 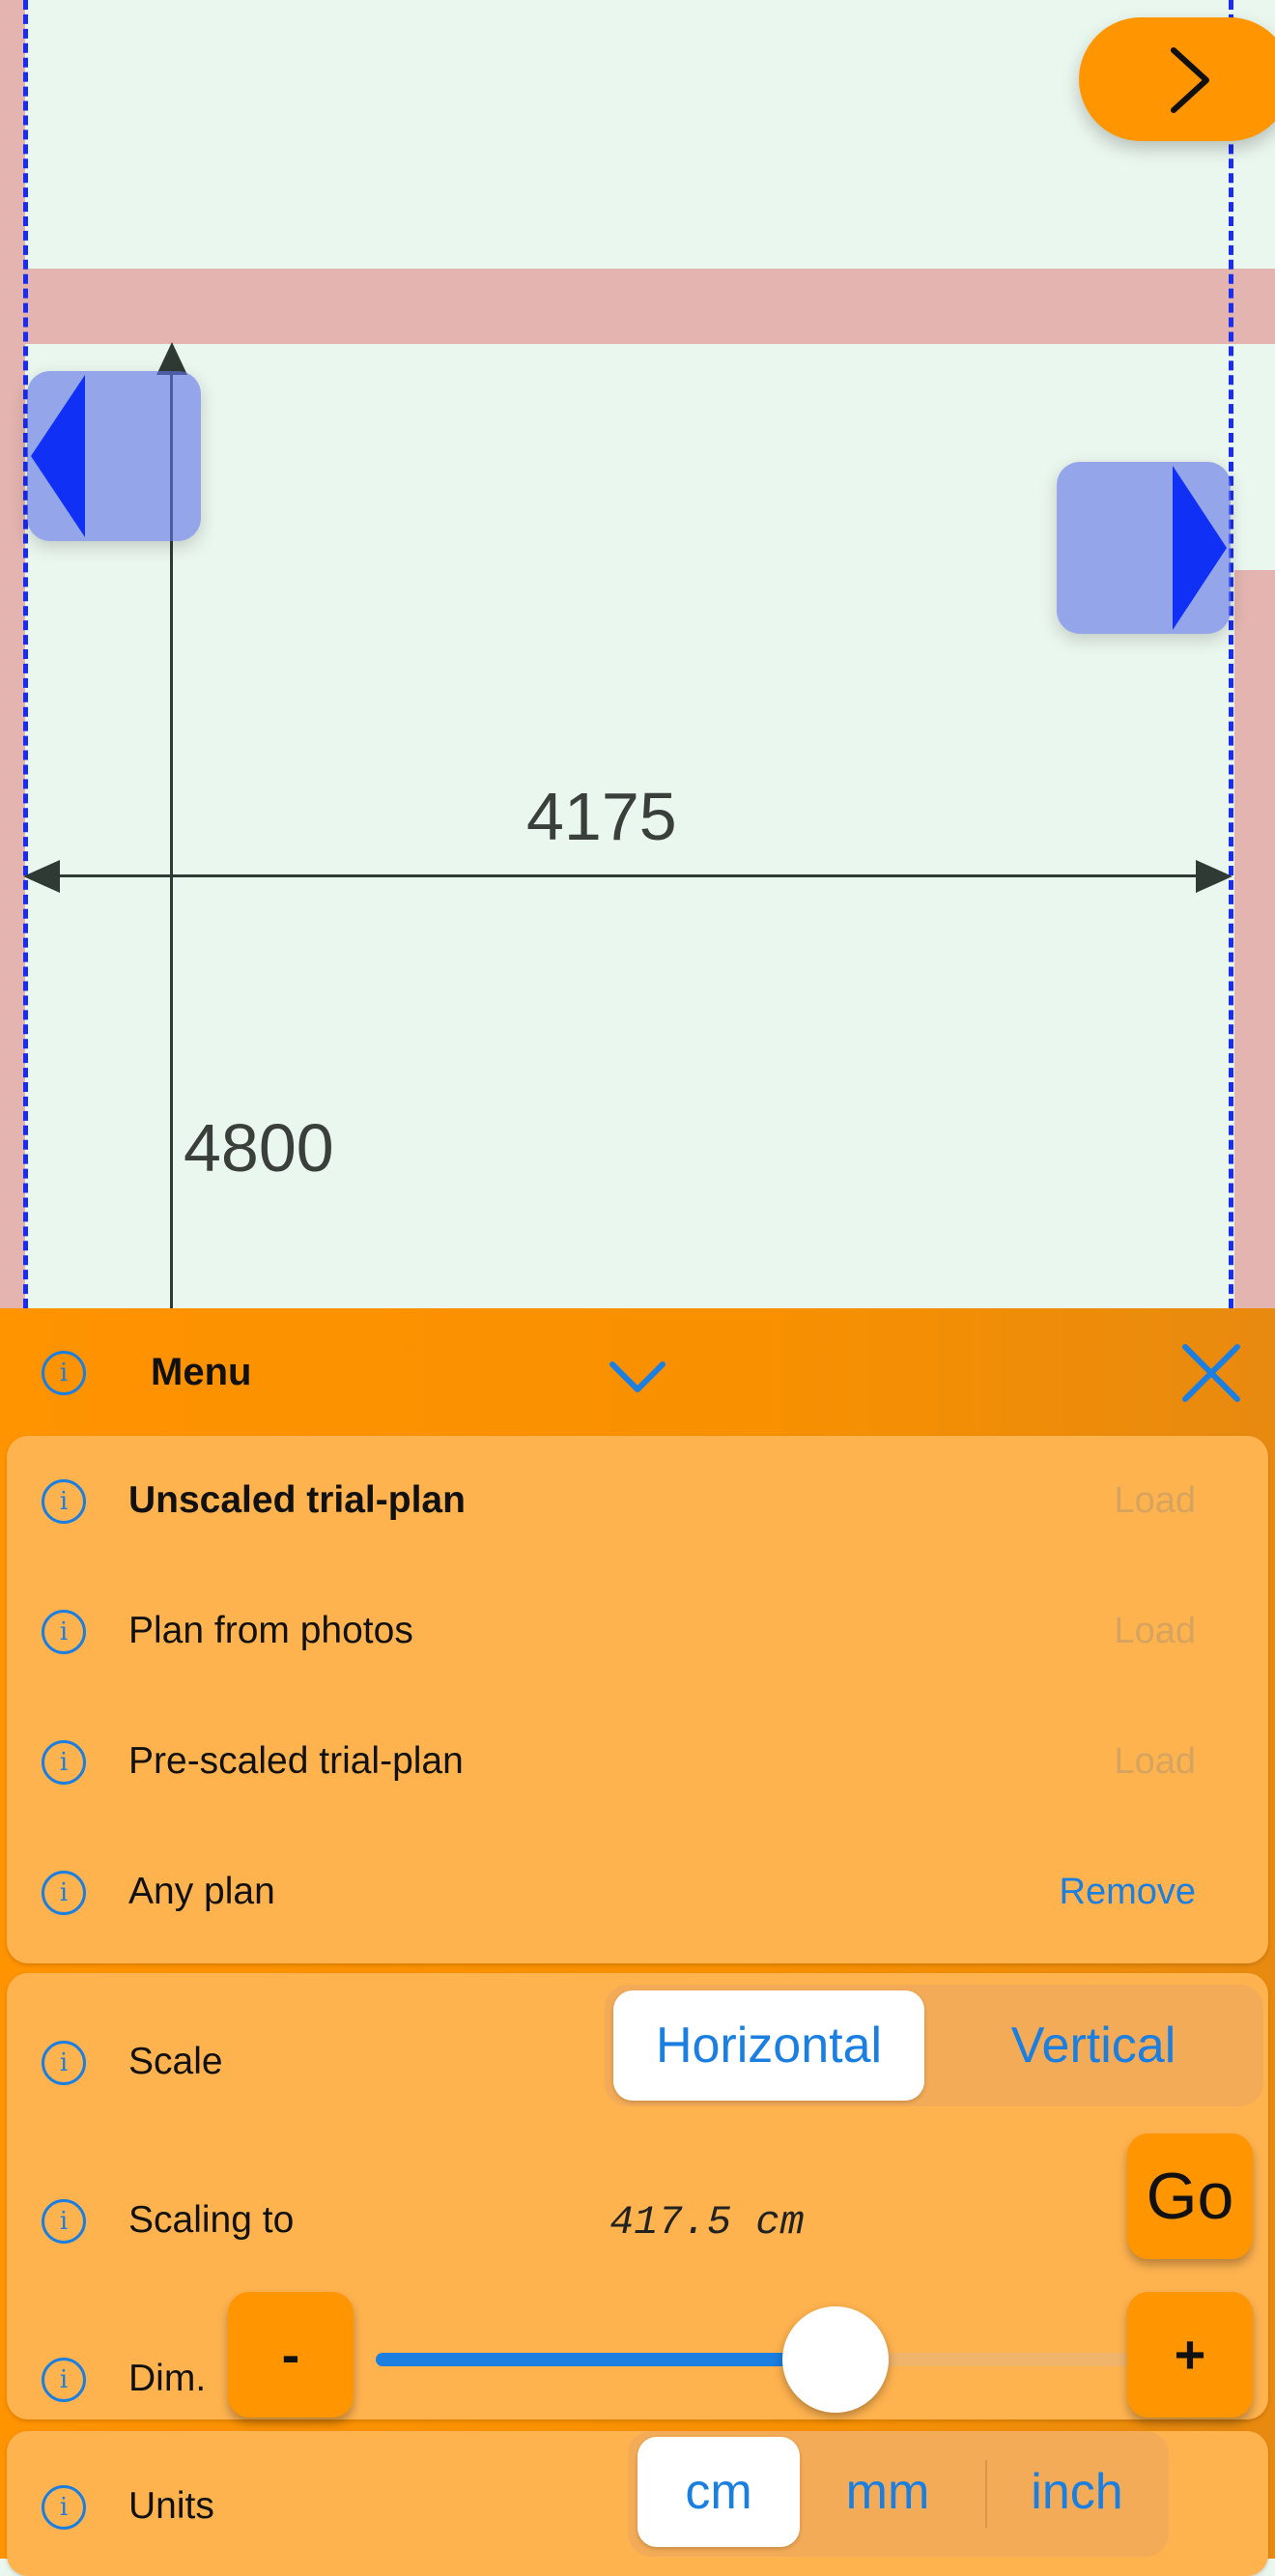 I want to click on dim-label: Dim., so click(x=168, y=2379).